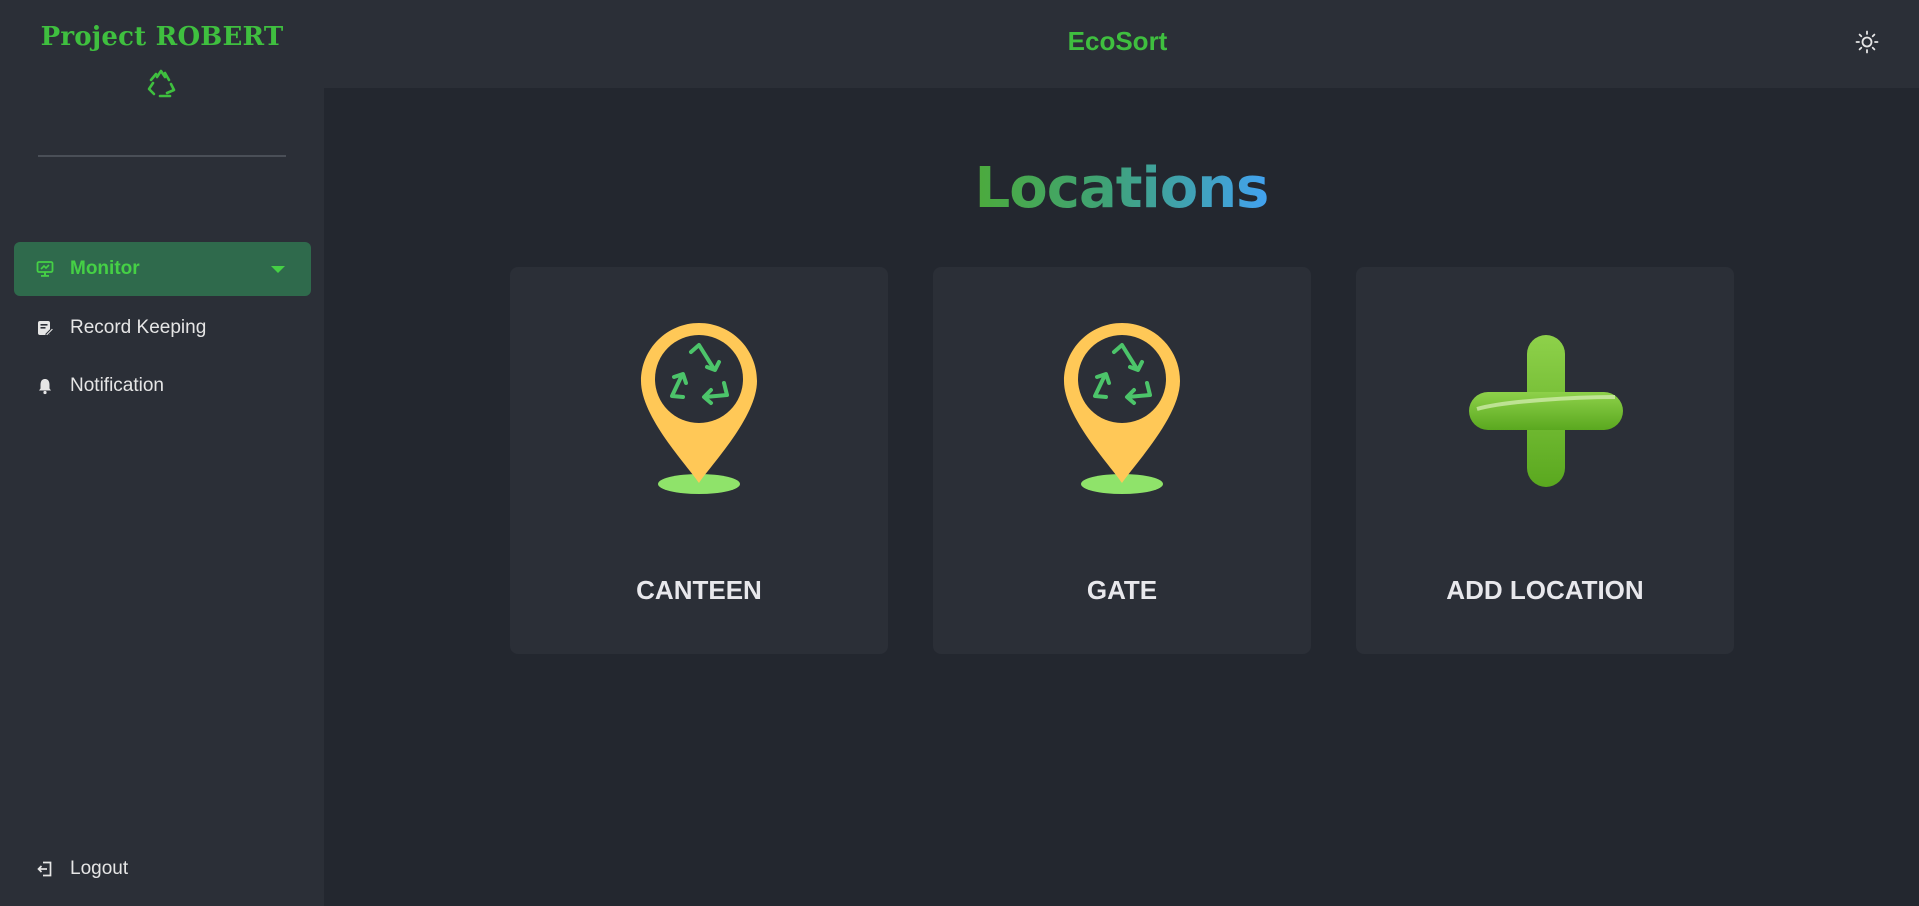 The image size is (1919, 906). I want to click on page-title: Locations, so click(1121, 188).